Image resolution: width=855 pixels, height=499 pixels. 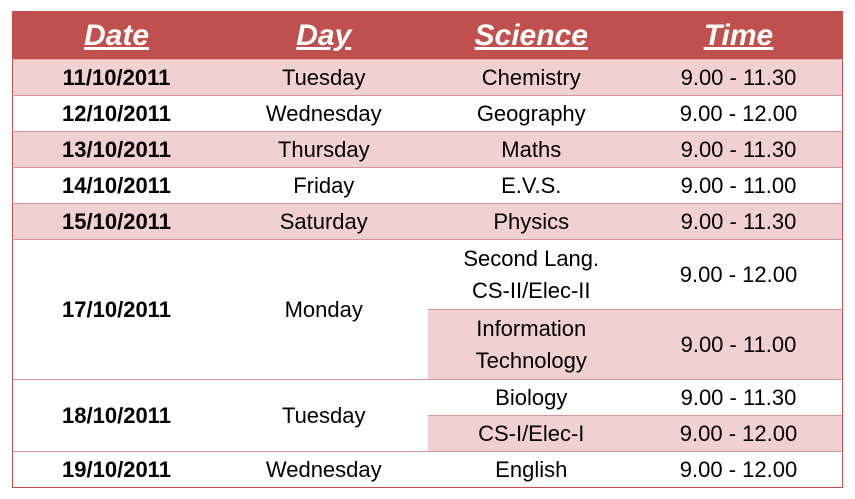 I want to click on table-row: 15/10/2011 Saturday Physics 9.00 - 11.30, so click(x=427, y=221).